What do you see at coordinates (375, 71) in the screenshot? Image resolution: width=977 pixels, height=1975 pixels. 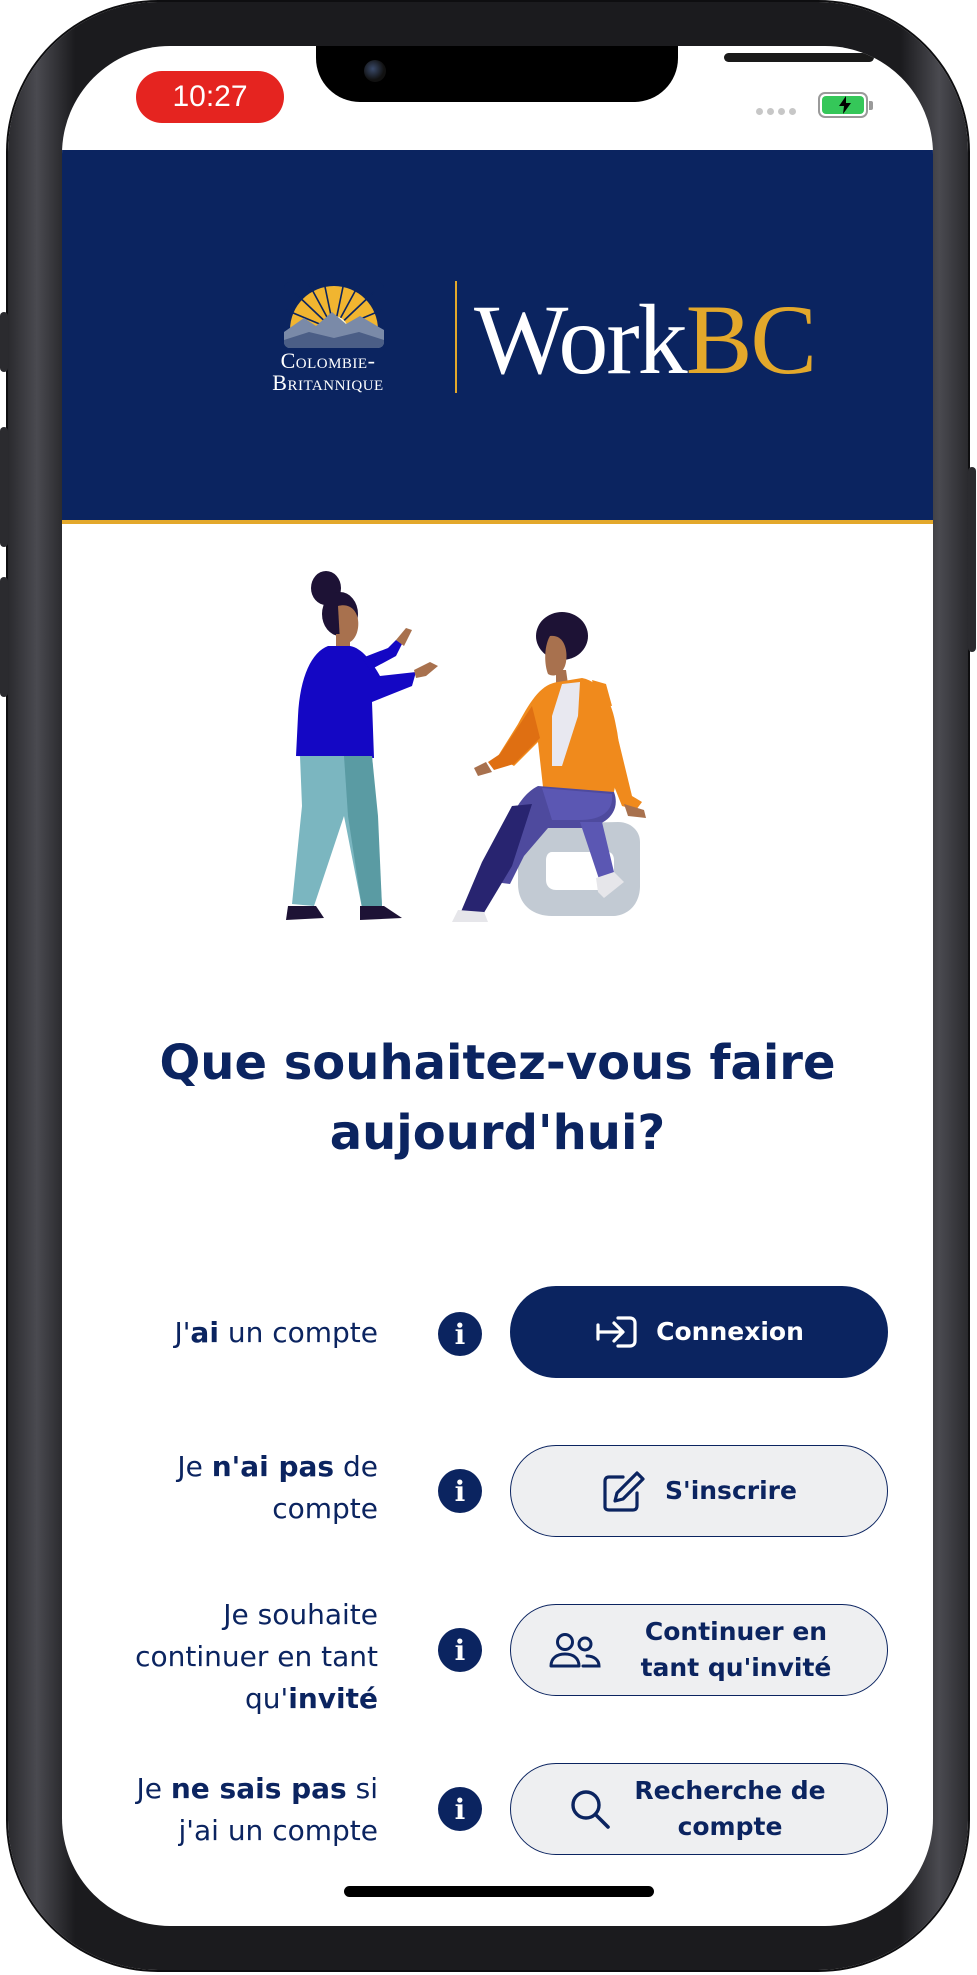 I see `front-camera` at bounding box center [375, 71].